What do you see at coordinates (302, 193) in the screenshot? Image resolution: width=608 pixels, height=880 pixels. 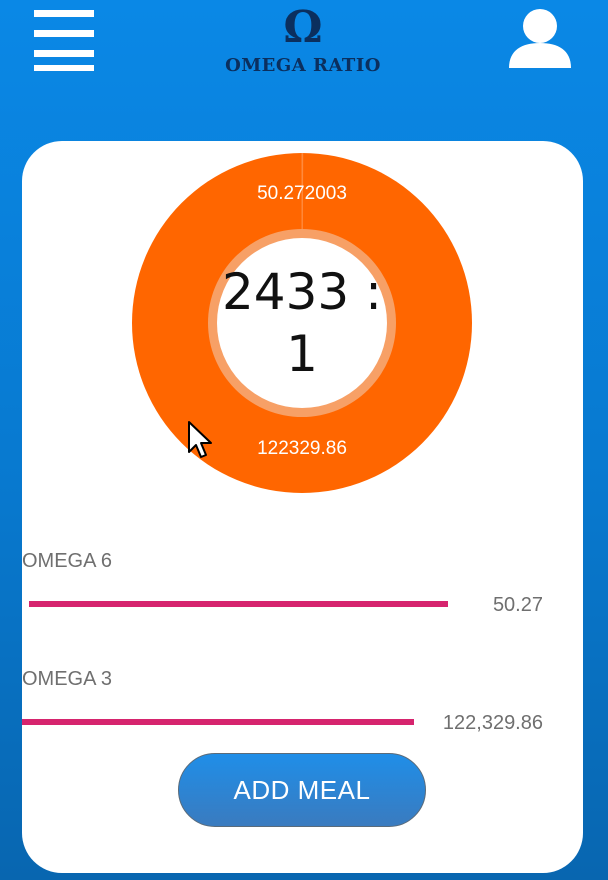 I see `donut-omega6-value-label: 50.272003` at bounding box center [302, 193].